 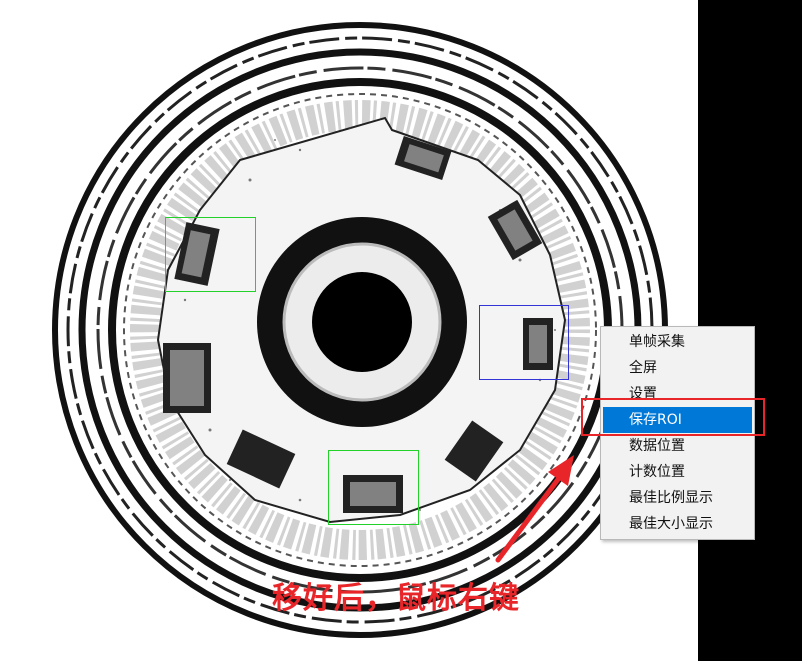 What do you see at coordinates (524, 342) in the screenshot?
I see `roi-box-right-selected` at bounding box center [524, 342].